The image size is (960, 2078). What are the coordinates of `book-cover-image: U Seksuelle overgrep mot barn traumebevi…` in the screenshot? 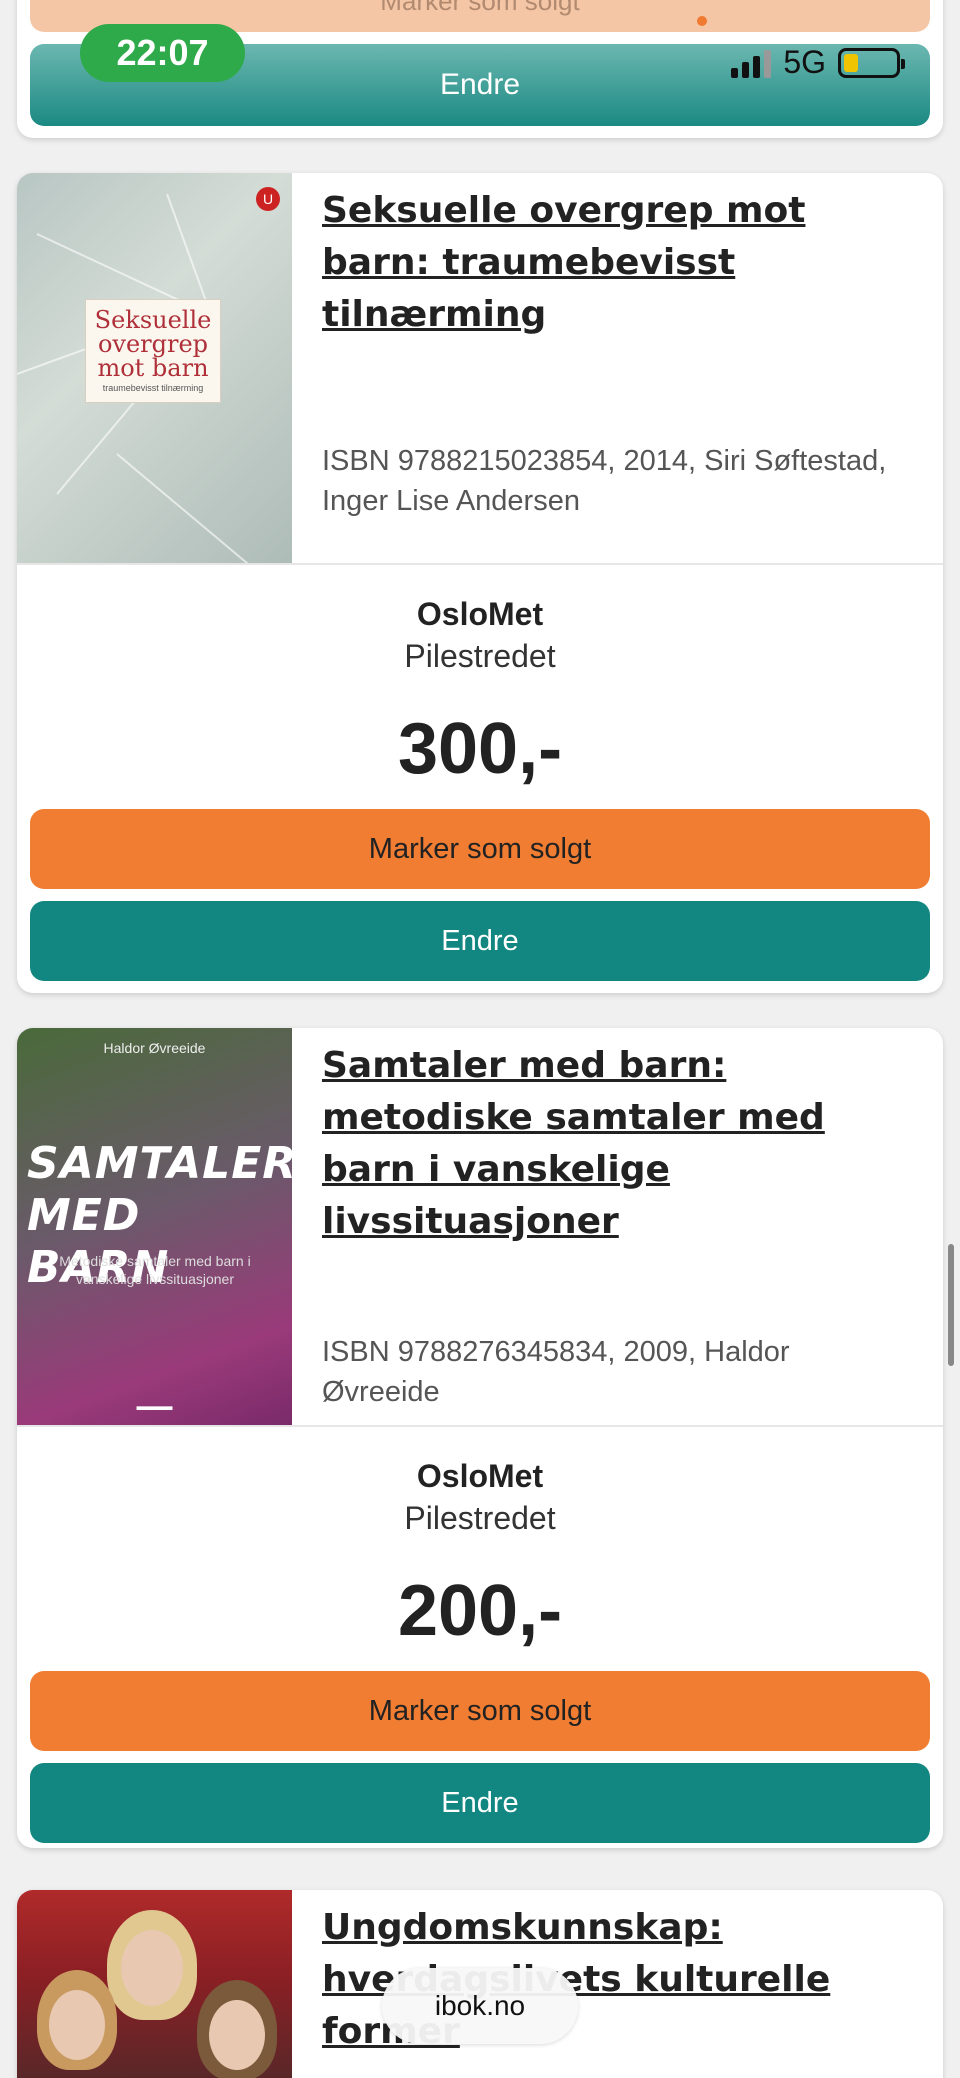 It's located at (154, 368).